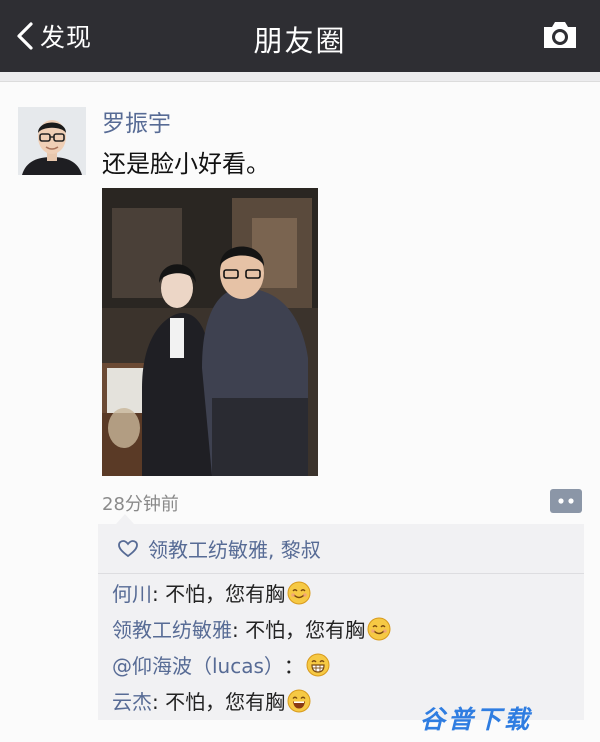  Describe the element at coordinates (132, 592) in the screenshot. I see `comment-author: 何川` at that location.